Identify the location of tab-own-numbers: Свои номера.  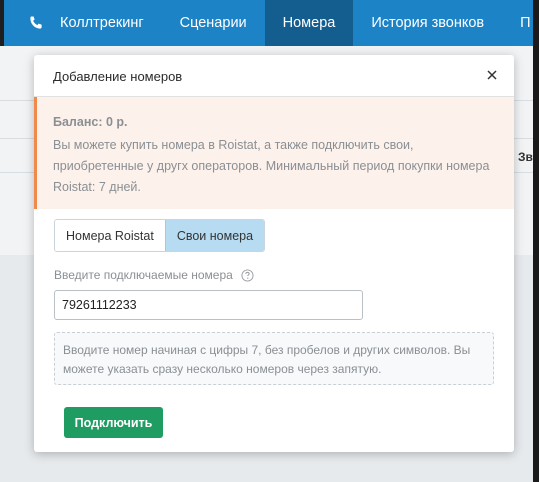
(214, 235).